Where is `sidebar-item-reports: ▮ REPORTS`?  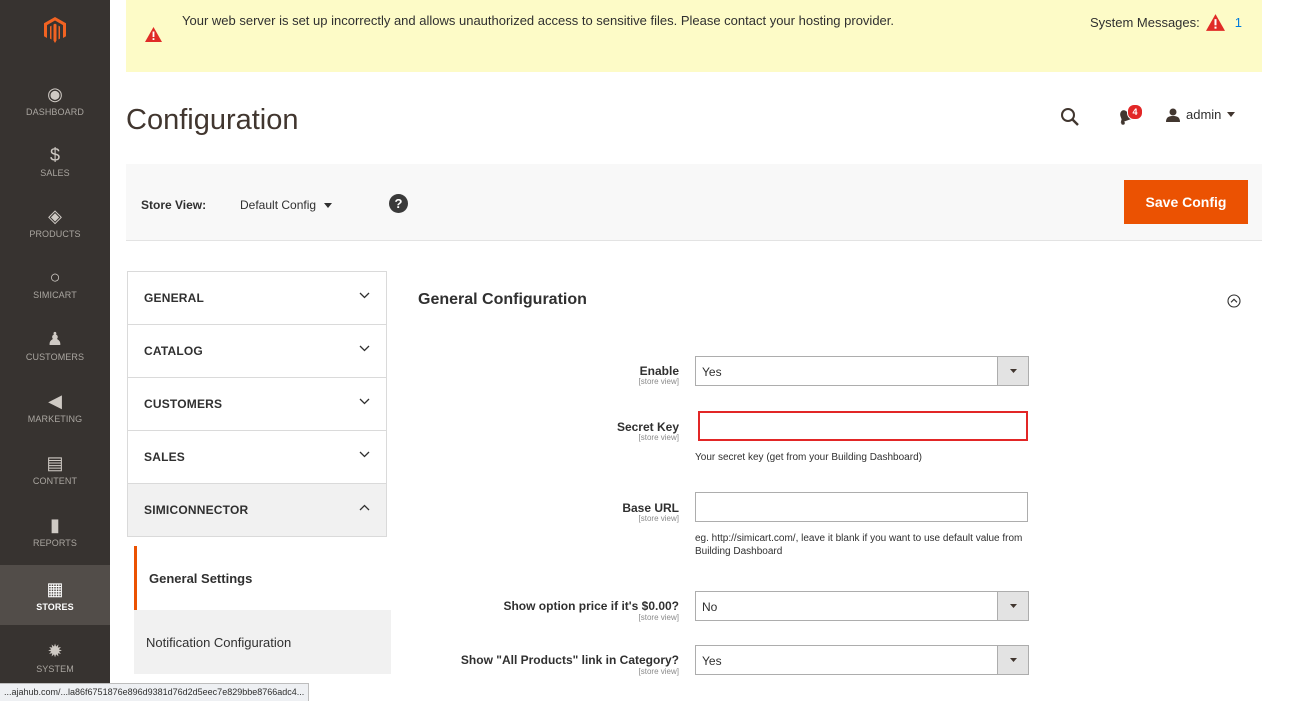 sidebar-item-reports: ▮ REPORTS is located at coordinates (55, 531).